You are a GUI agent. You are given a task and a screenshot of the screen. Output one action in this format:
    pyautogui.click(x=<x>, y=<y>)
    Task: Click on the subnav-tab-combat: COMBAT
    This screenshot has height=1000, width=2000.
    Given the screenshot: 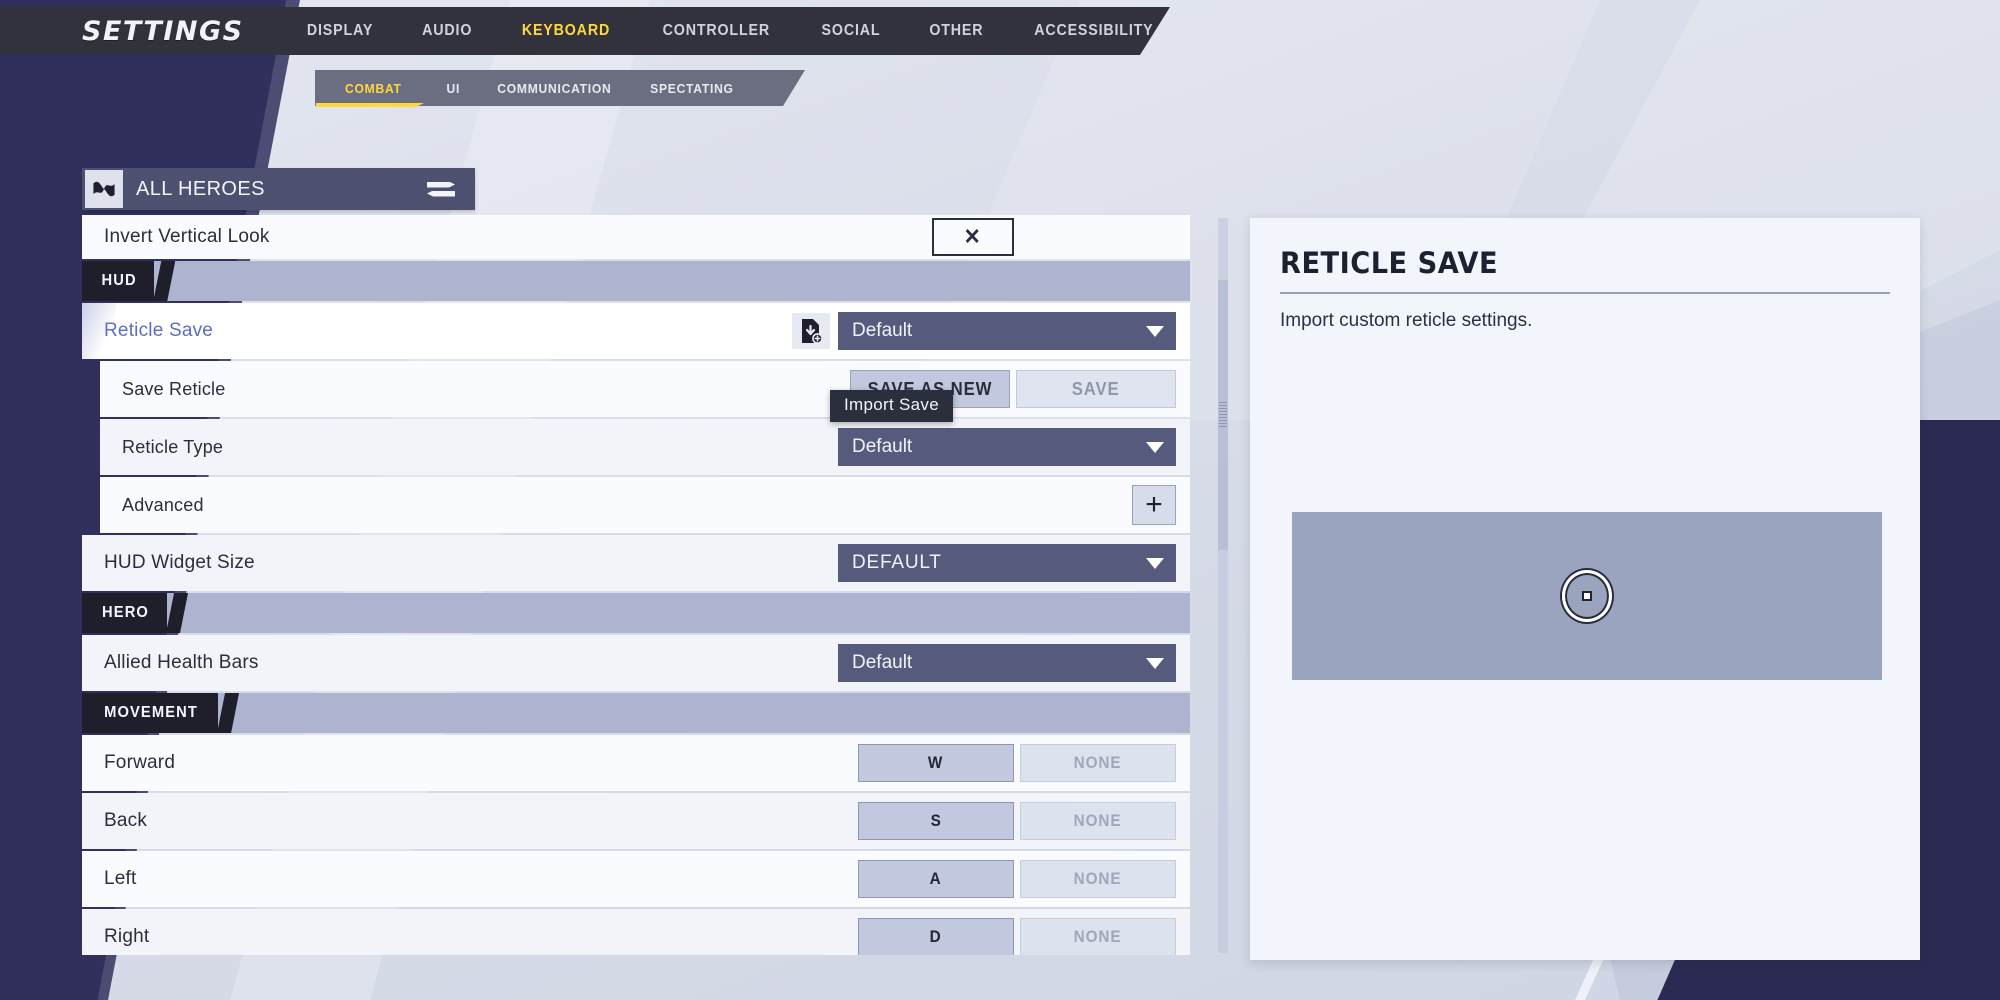 What is the action you would take?
    pyautogui.click(x=372, y=88)
    